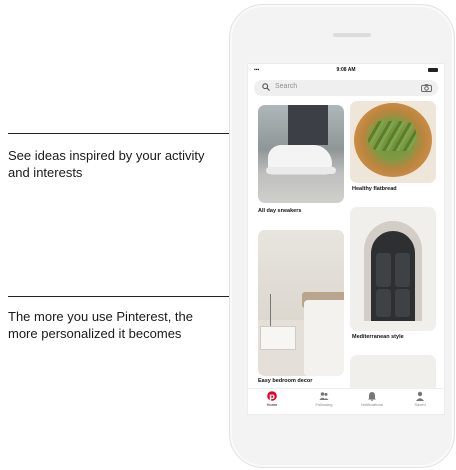  What do you see at coordinates (278, 338) in the screenshot?
I see `pin-image-nightstand` at bounding box center [278, 338].